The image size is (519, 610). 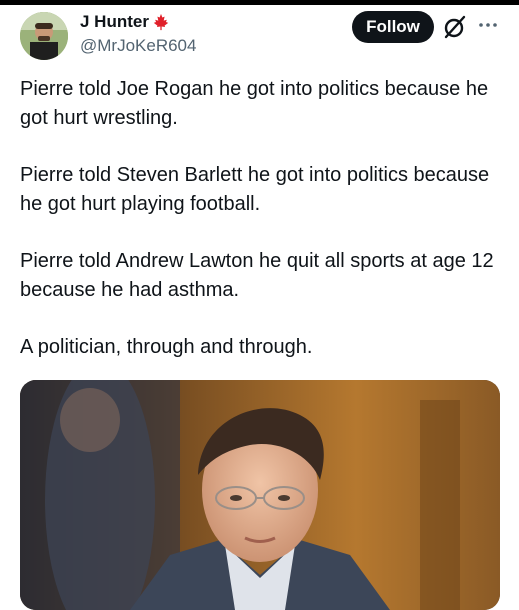 What do you see at coordinates (161, 22) in the screenshot?
I see `maple-leaf-icon` at bounding box center [161, 22].